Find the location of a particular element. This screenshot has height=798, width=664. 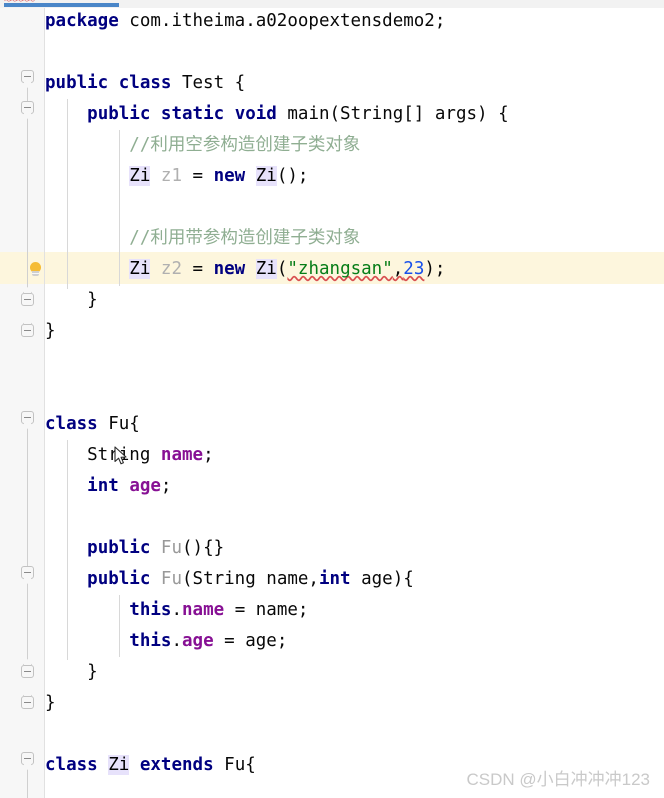

code-line: package com.itheima.a02oopextensdemo2; is located at coordinates (245, 21).